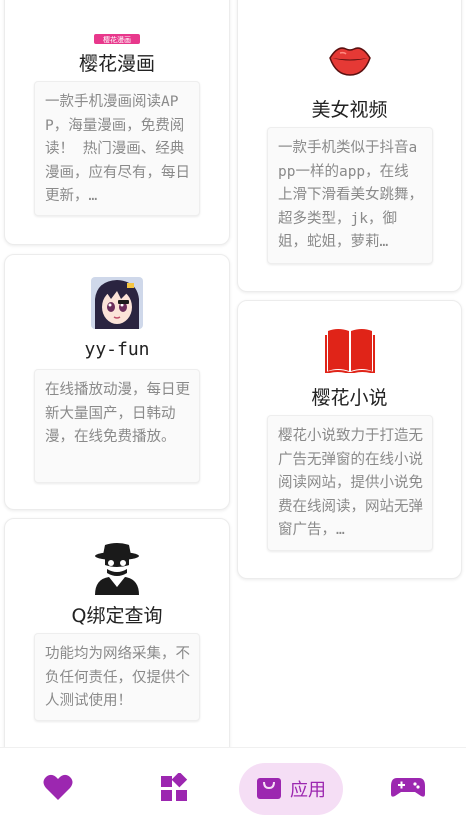  I want to click on app-description: 功能均为网络采集，不负任何责任，仅提供个人测试使用！, so click(117, 677).